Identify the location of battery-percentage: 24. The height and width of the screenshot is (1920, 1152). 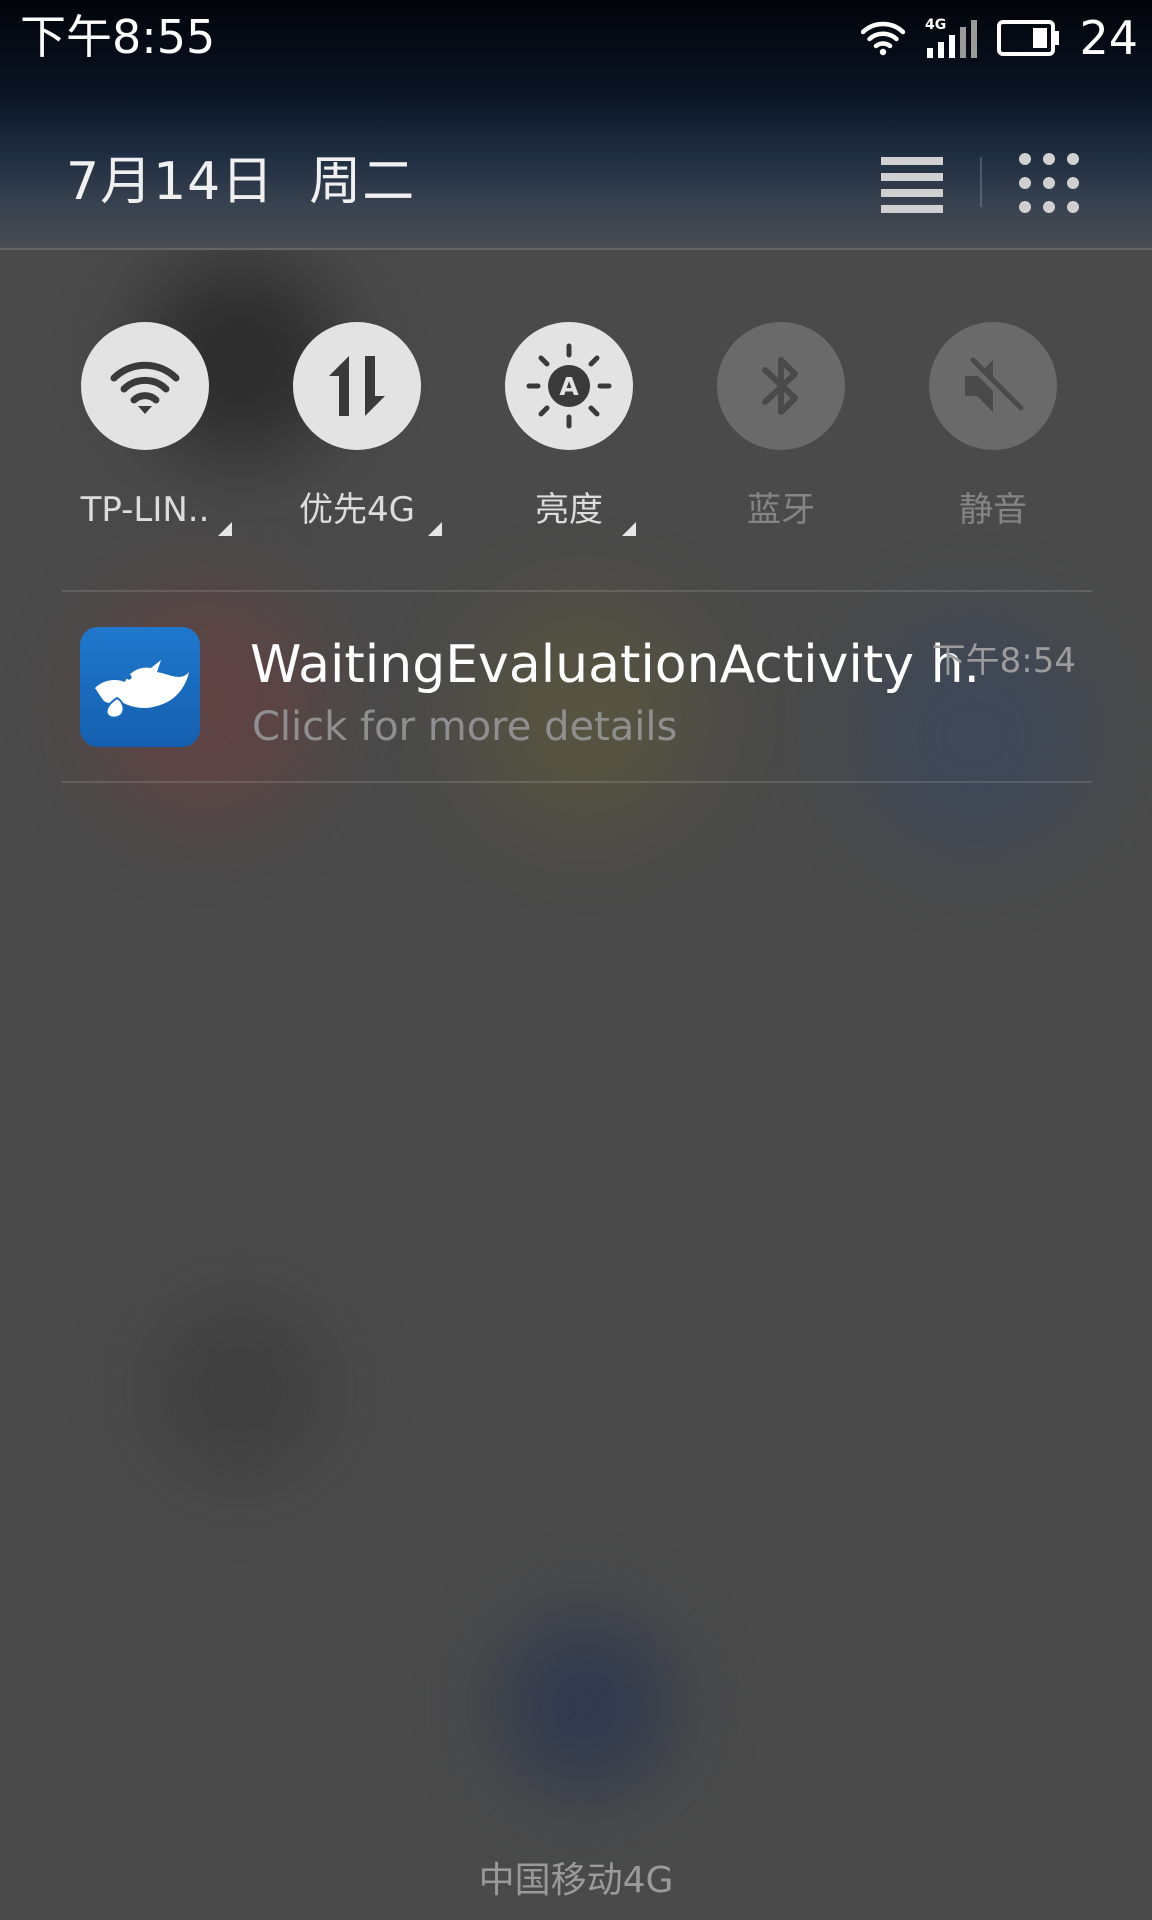
(1108, 38).